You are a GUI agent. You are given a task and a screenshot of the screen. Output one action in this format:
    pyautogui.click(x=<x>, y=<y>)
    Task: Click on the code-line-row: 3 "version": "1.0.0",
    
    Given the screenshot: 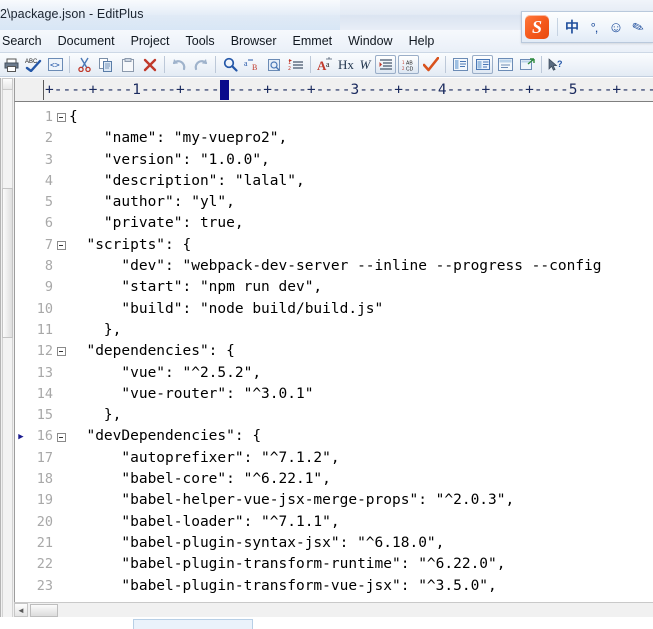 What is the action you would take?
    pyautogui.click(x=334, y=160)
    